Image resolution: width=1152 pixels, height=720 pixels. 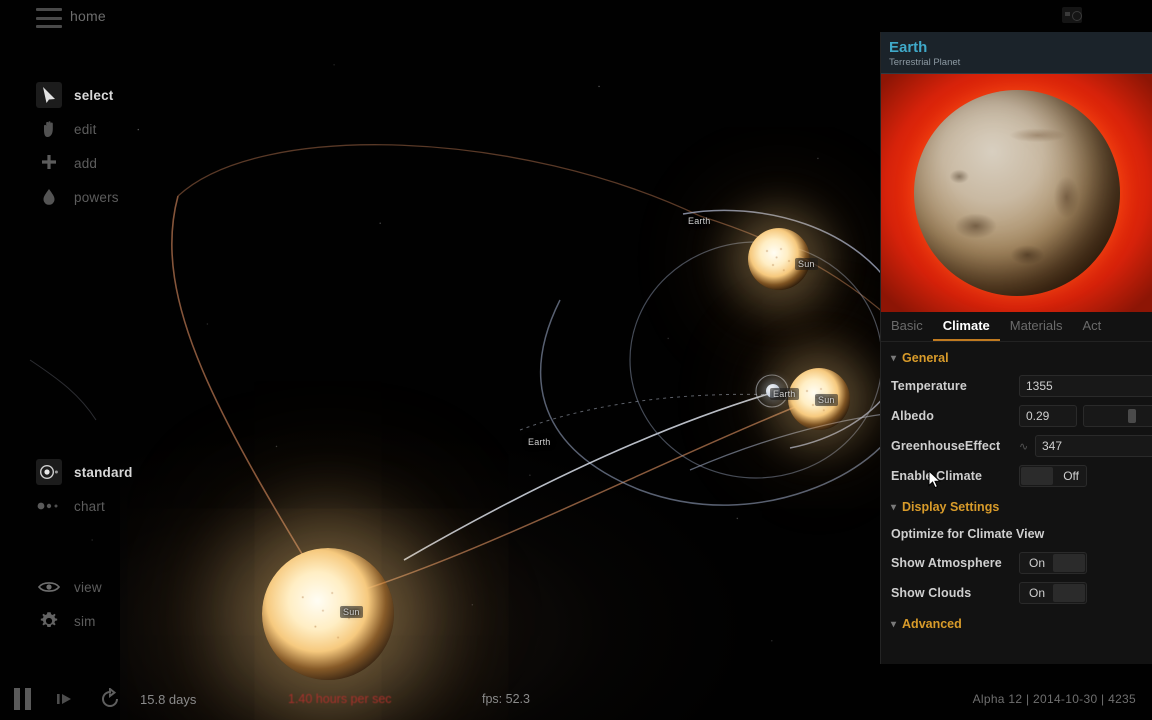 I want to click on tool-select: select, so click(x=120, y=95).